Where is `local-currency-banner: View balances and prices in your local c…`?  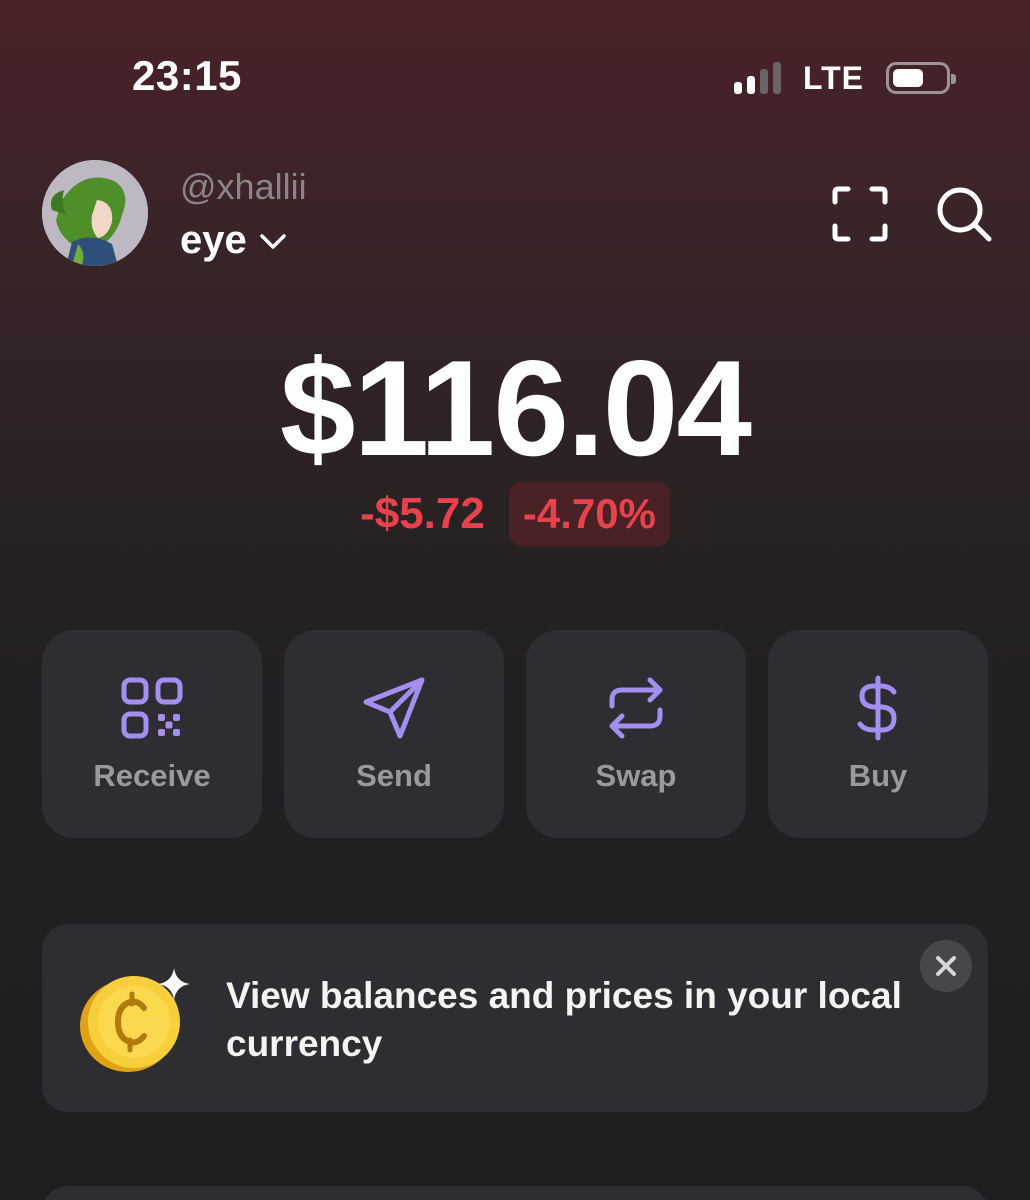
local-currency-banner: View balances and prices in your local c… is located at coordinates (515, 1018).